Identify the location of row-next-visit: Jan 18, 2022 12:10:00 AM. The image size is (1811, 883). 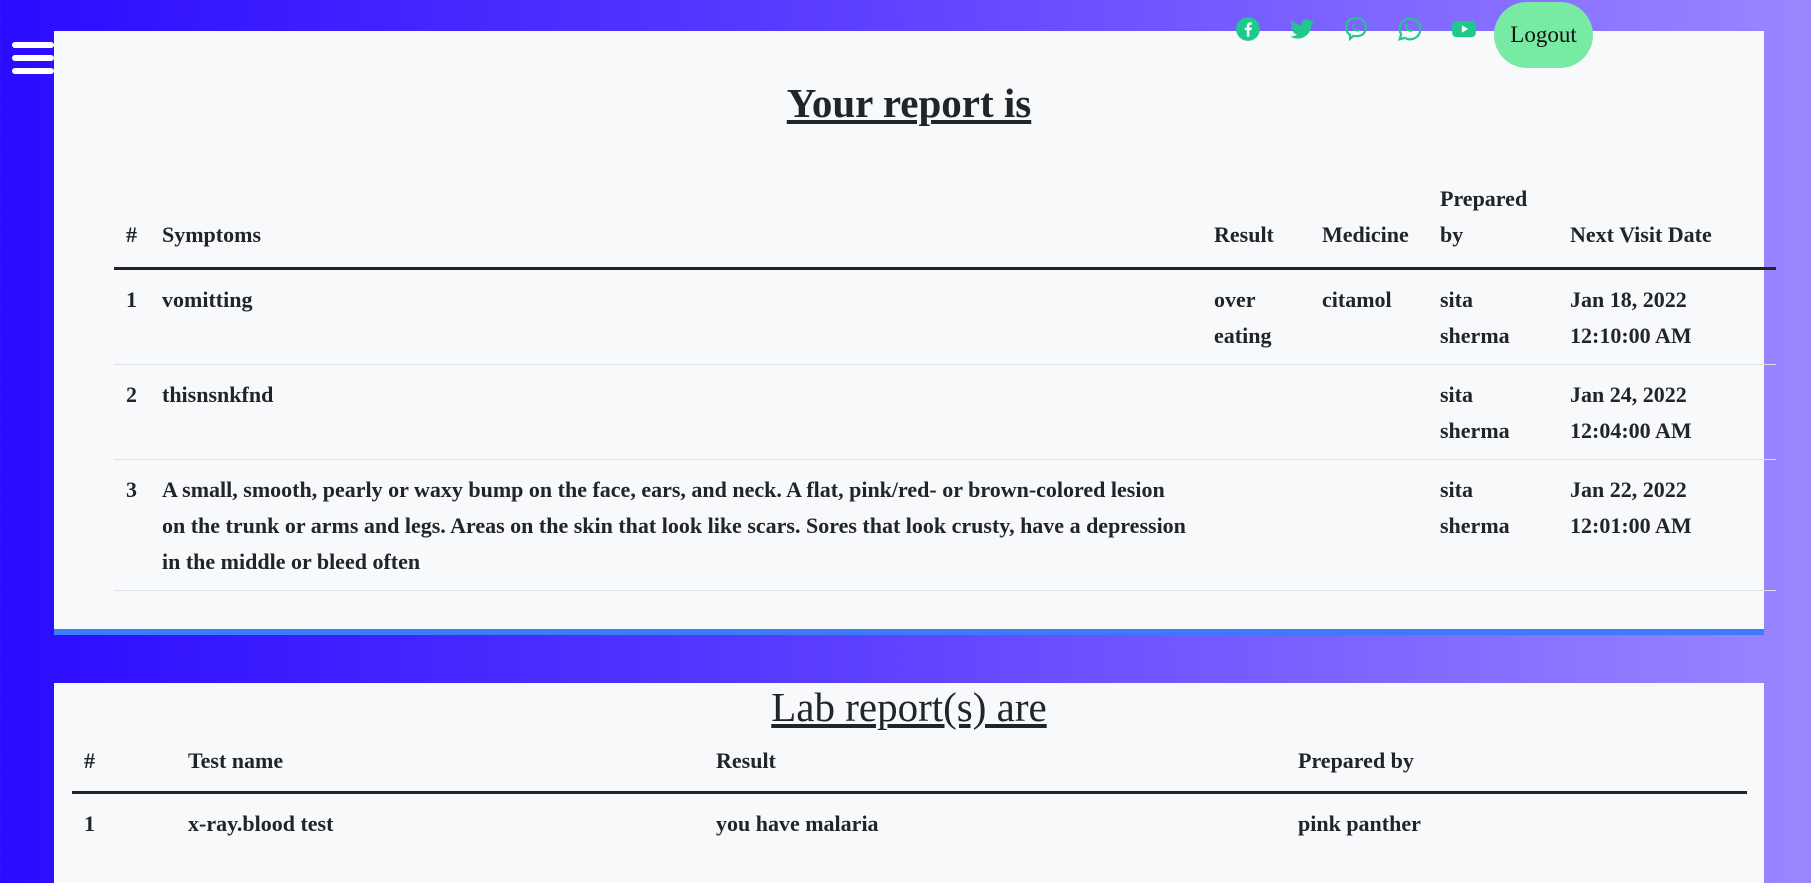
(1667, 316).